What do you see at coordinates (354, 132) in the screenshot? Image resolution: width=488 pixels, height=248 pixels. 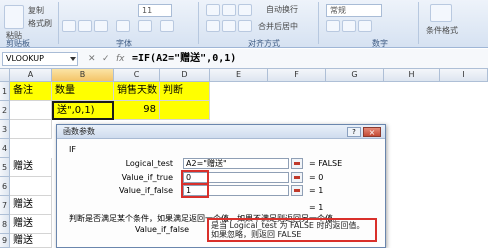 I see `help-button: ?` at bounding box center [354, 132].